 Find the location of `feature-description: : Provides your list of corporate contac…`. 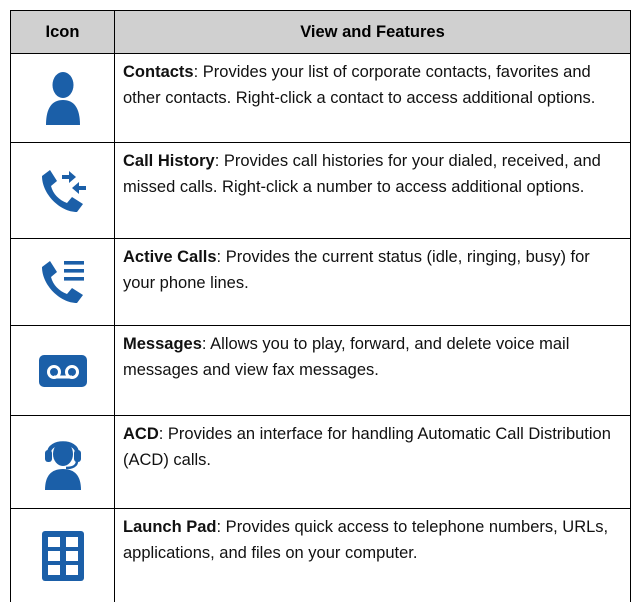

feature-description: : Provides your list of corporate contac… is located at coordinates (359, 85).